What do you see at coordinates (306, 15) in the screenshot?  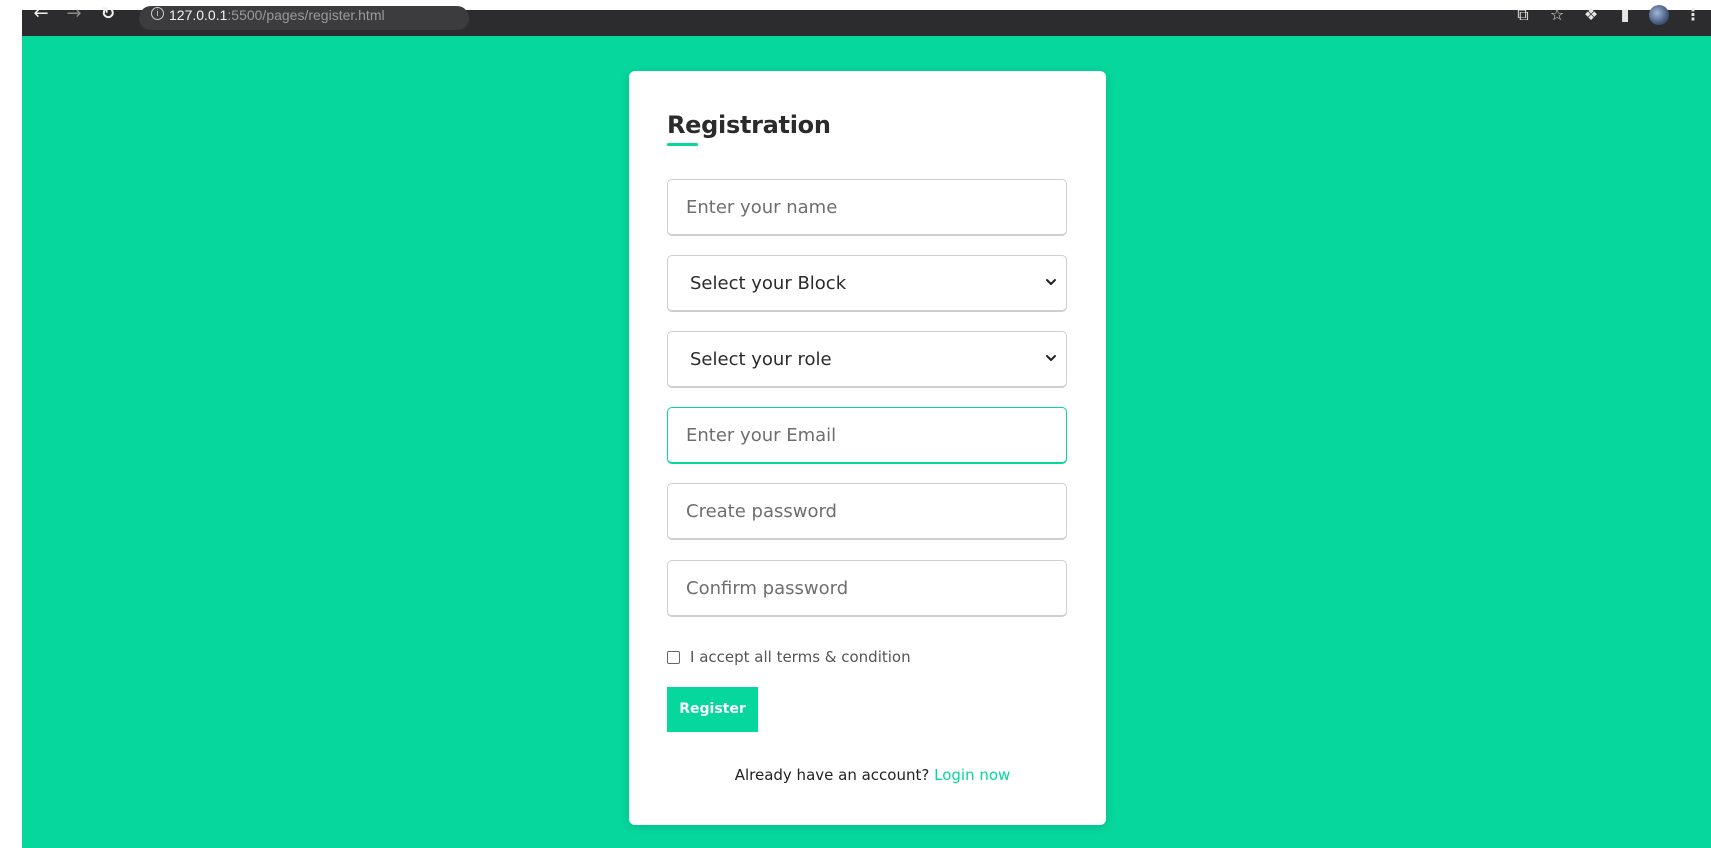 I see `url-path: :5500/pages/register.html` at bounding box center [306, 15].